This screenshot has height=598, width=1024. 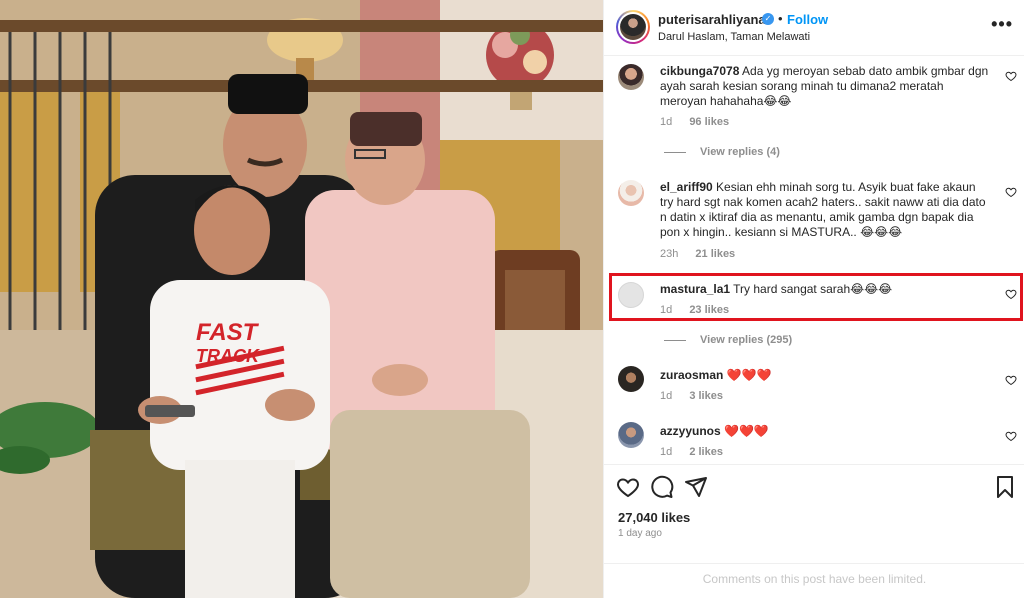 I want to click on bookmark-icon, so click(x=1005, y=487).